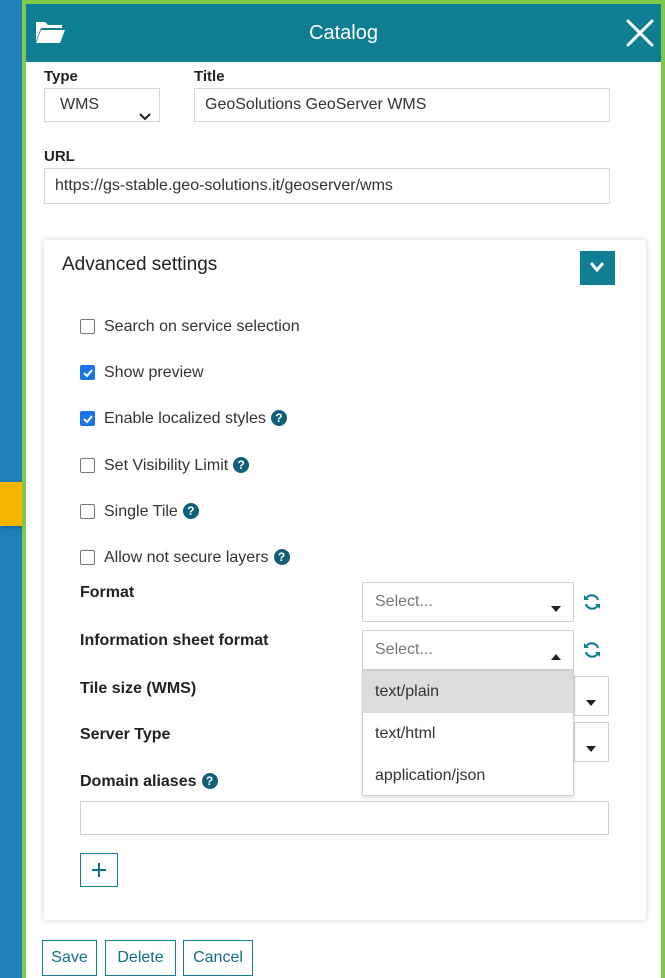  I want to click on title-input: GeoSolutions GeoServer WMS, so click(402, 105).